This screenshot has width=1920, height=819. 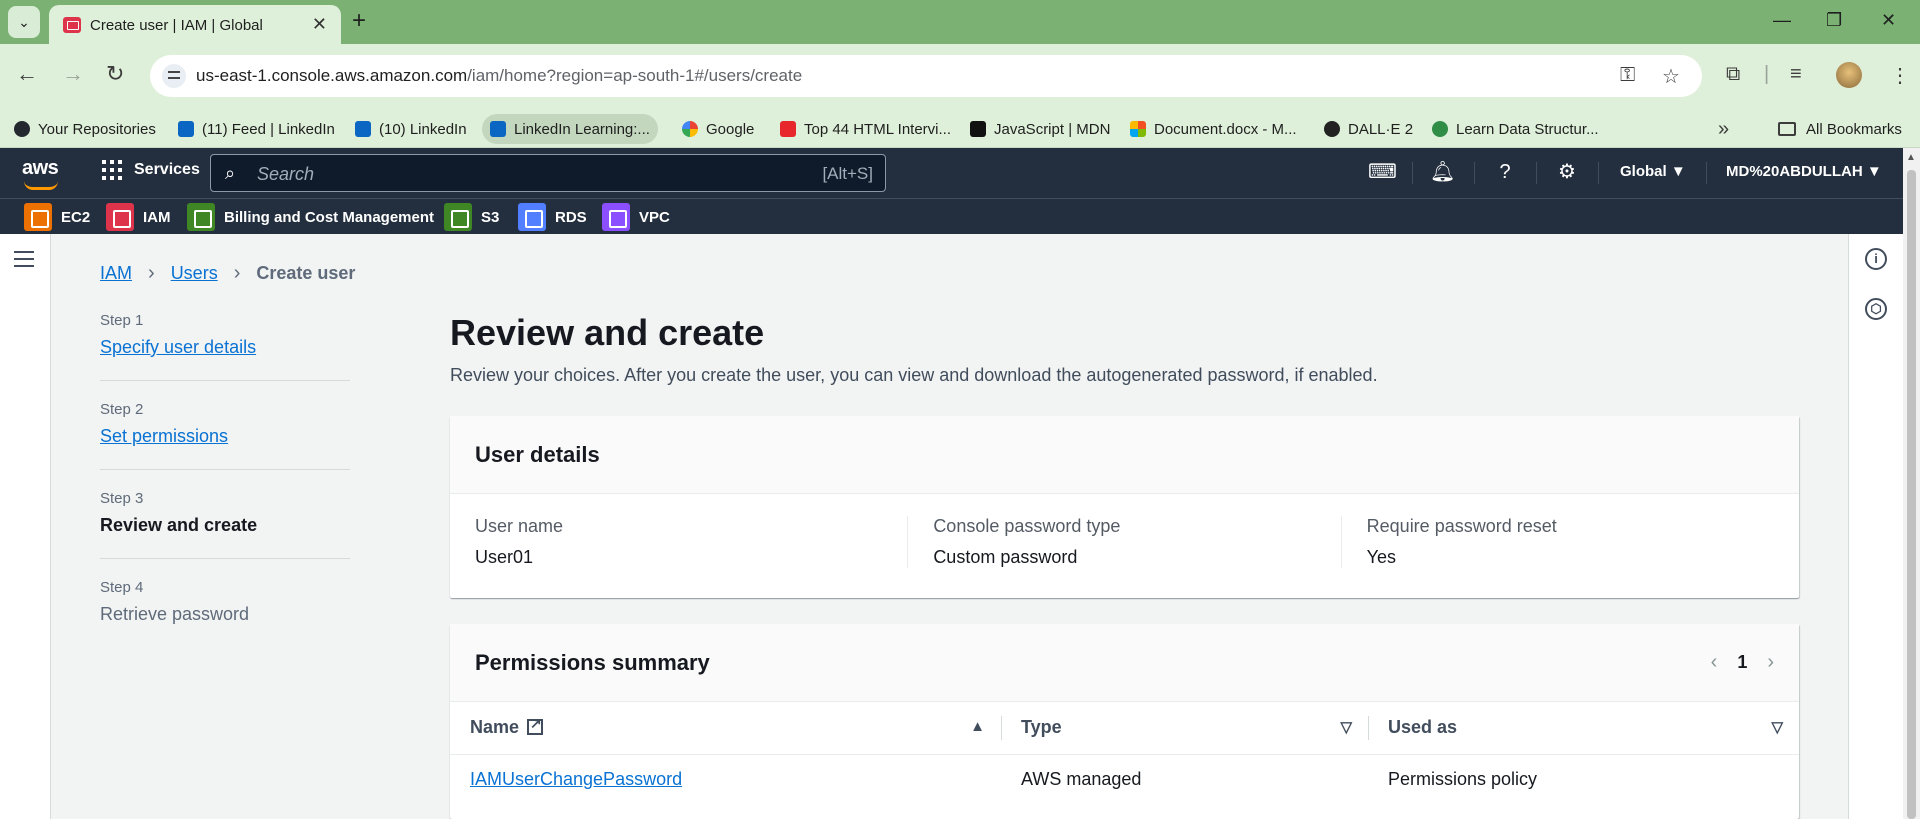 What do you see at coordinates (788, 129) in the screenshot?
I see `toptal-icon` at bounding box center [788, 129].